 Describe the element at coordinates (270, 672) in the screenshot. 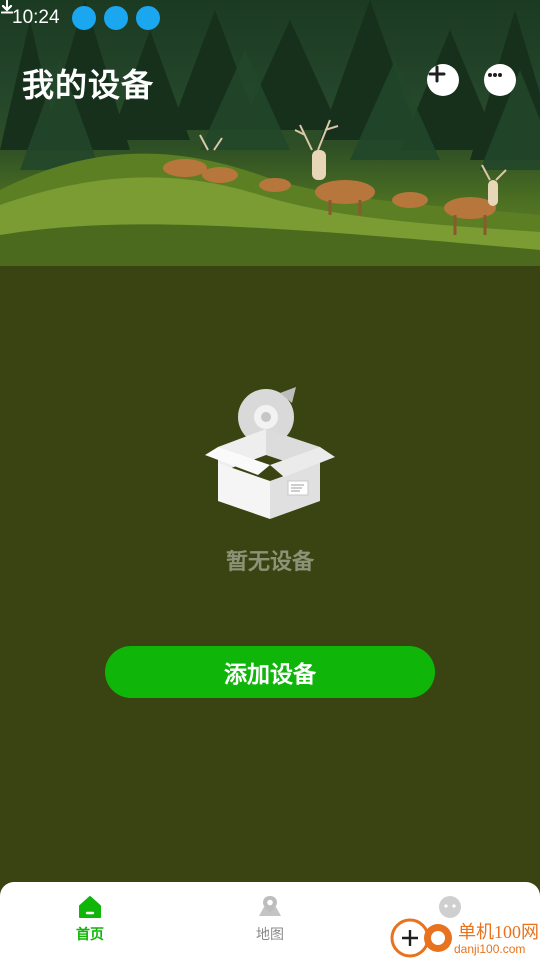

I see `add-device-button: 添加设备` at that location.